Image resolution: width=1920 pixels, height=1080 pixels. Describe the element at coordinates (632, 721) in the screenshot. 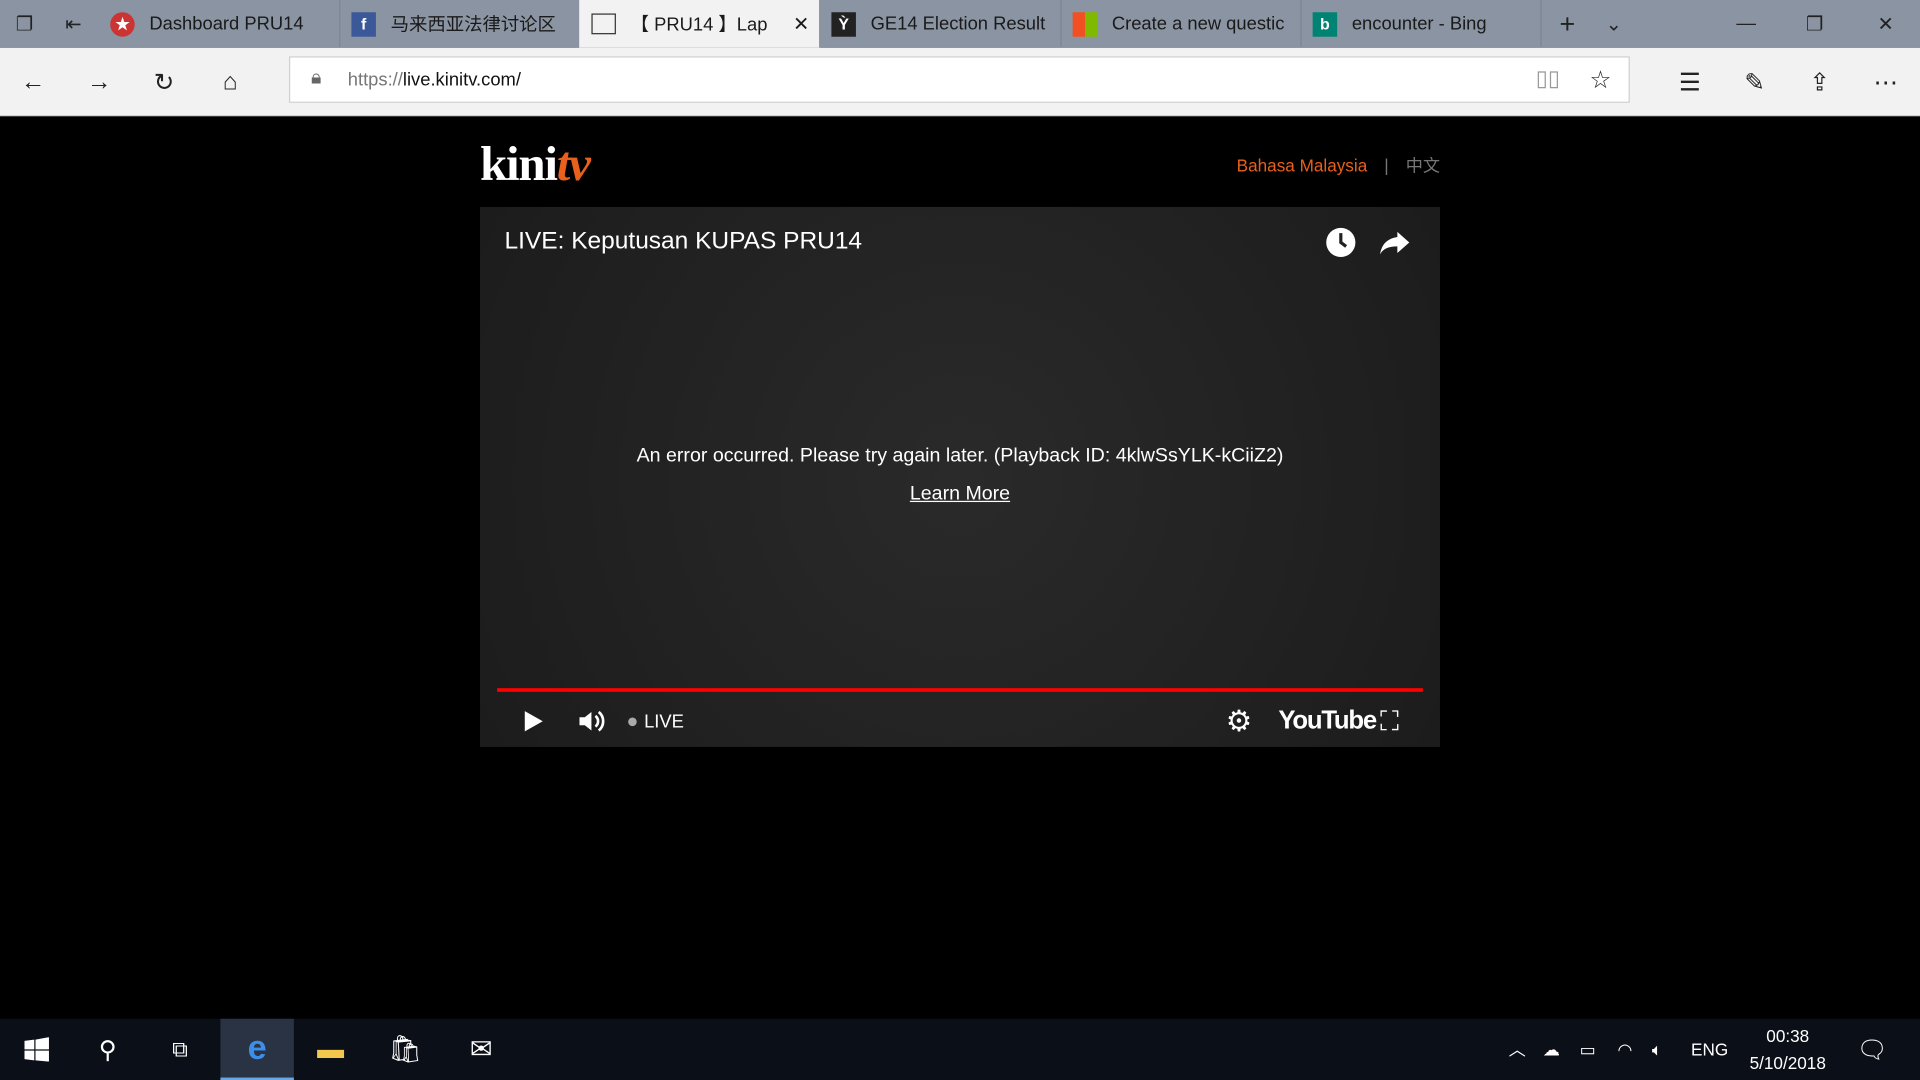

I see `live-dot-icon` at that location.